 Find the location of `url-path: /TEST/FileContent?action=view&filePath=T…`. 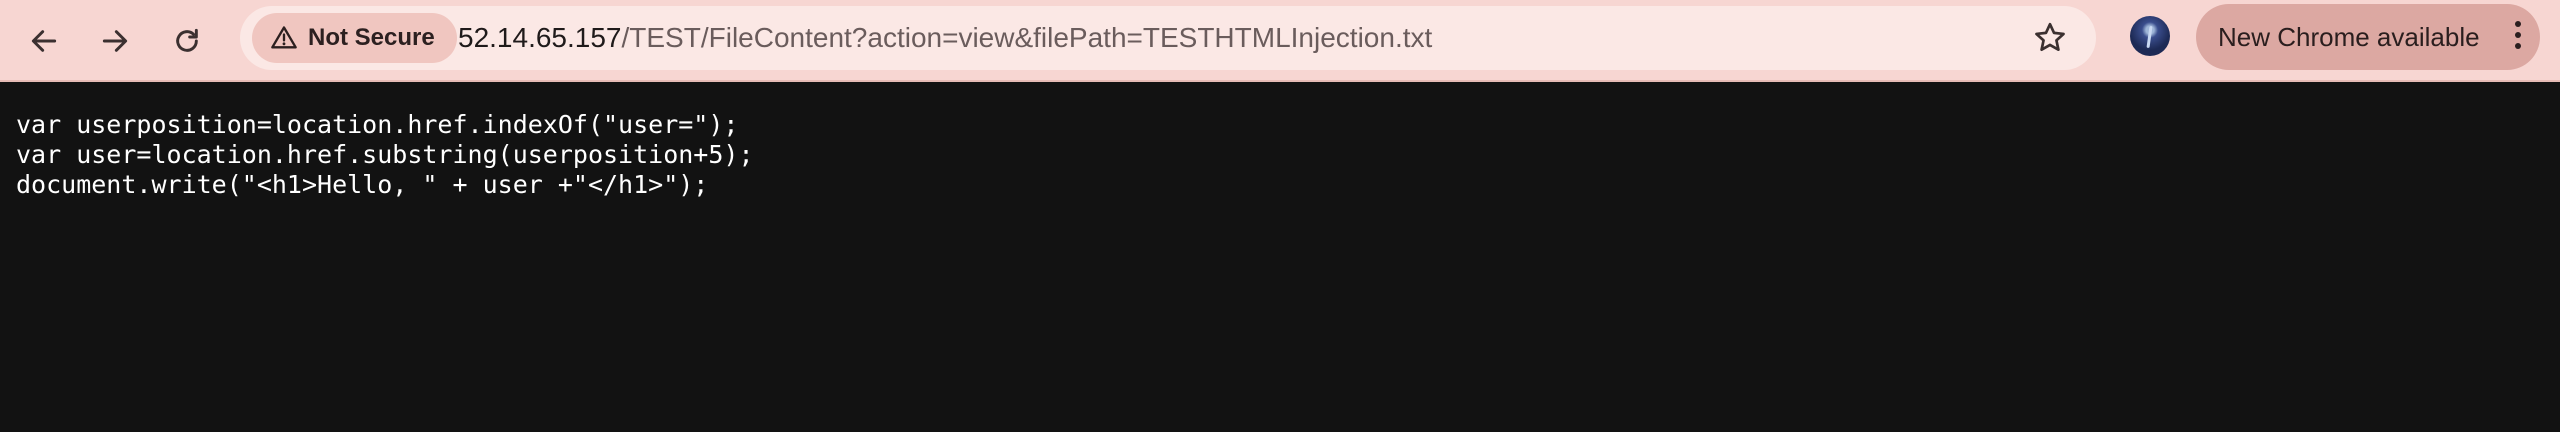

url-path: /TEST/FileContent?action=view&filePath=T… is located at coordinates (1027, 37).